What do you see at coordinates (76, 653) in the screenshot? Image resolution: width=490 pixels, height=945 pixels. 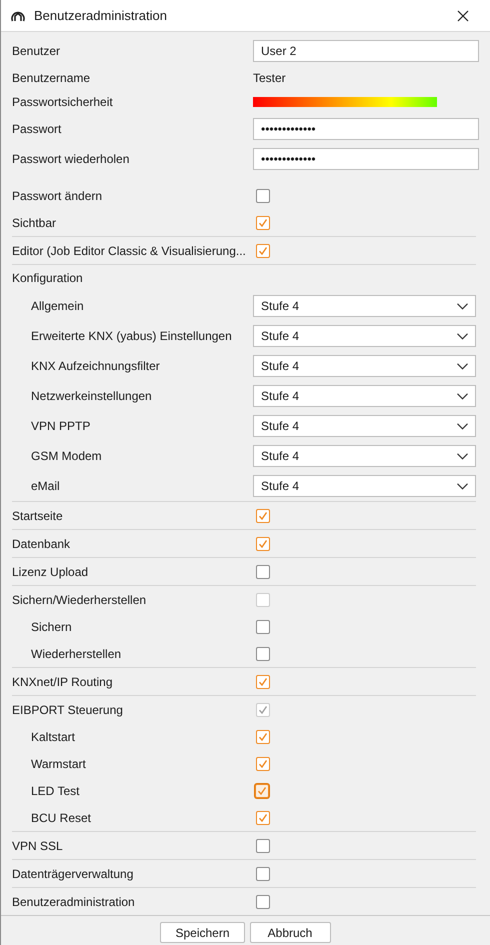 I see `field-label: Wiederherstellen` at bounding box center [76, 653].